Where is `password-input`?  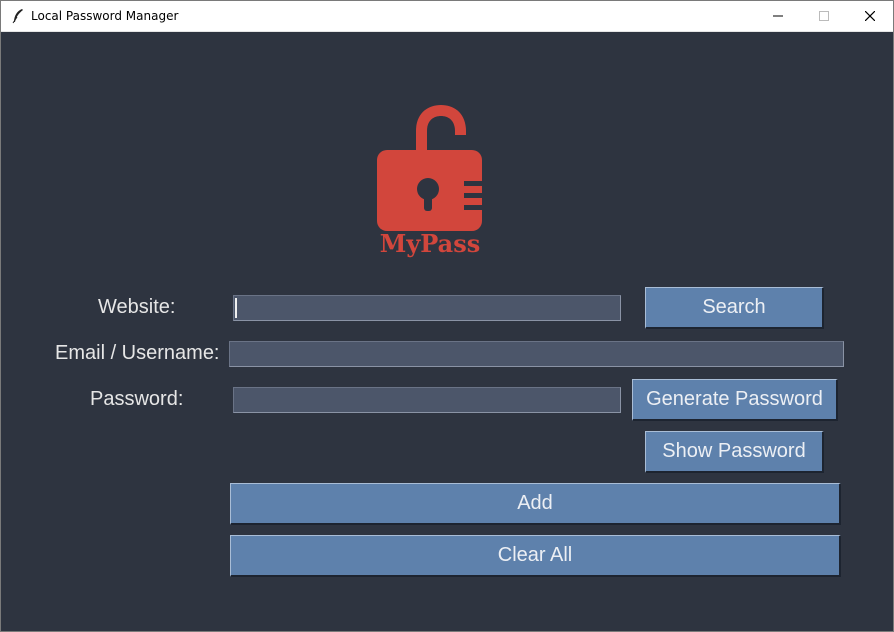
password-input is located at coordinates (427, 400).